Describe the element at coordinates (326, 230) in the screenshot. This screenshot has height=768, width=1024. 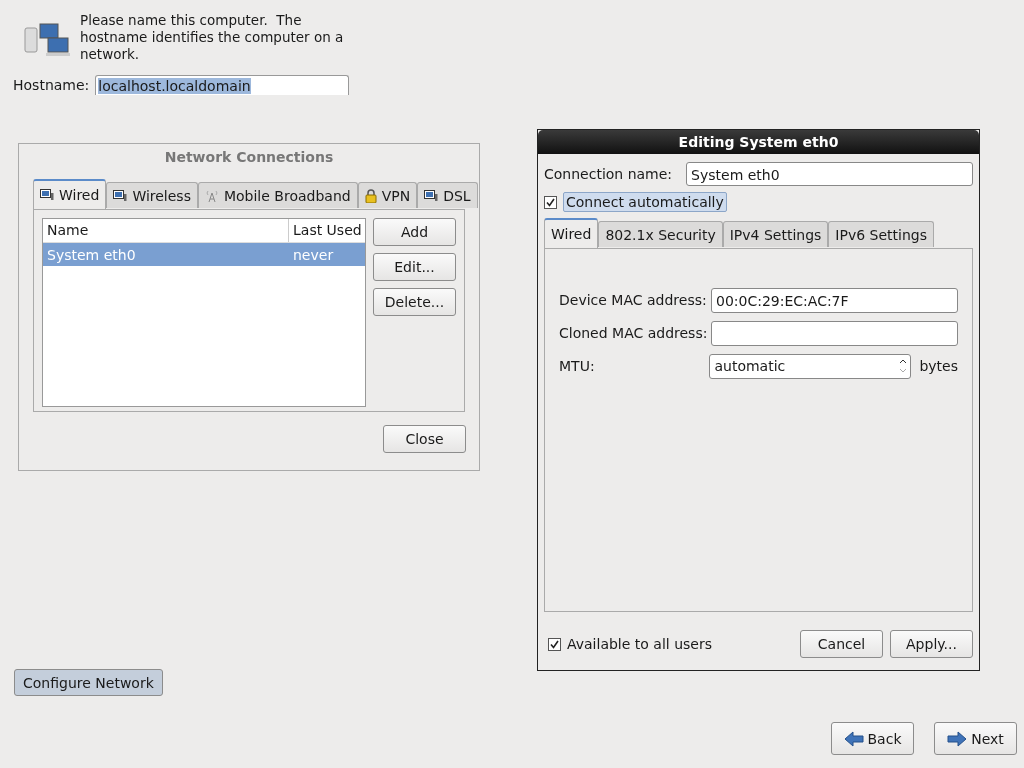
I see `column-header: Last Used` at that location.